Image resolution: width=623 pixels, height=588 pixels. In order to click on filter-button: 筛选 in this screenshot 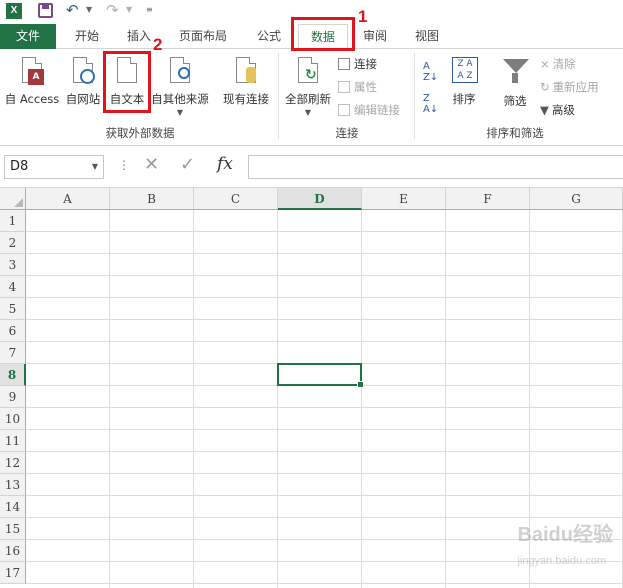, I will do `click(515, 82)`.